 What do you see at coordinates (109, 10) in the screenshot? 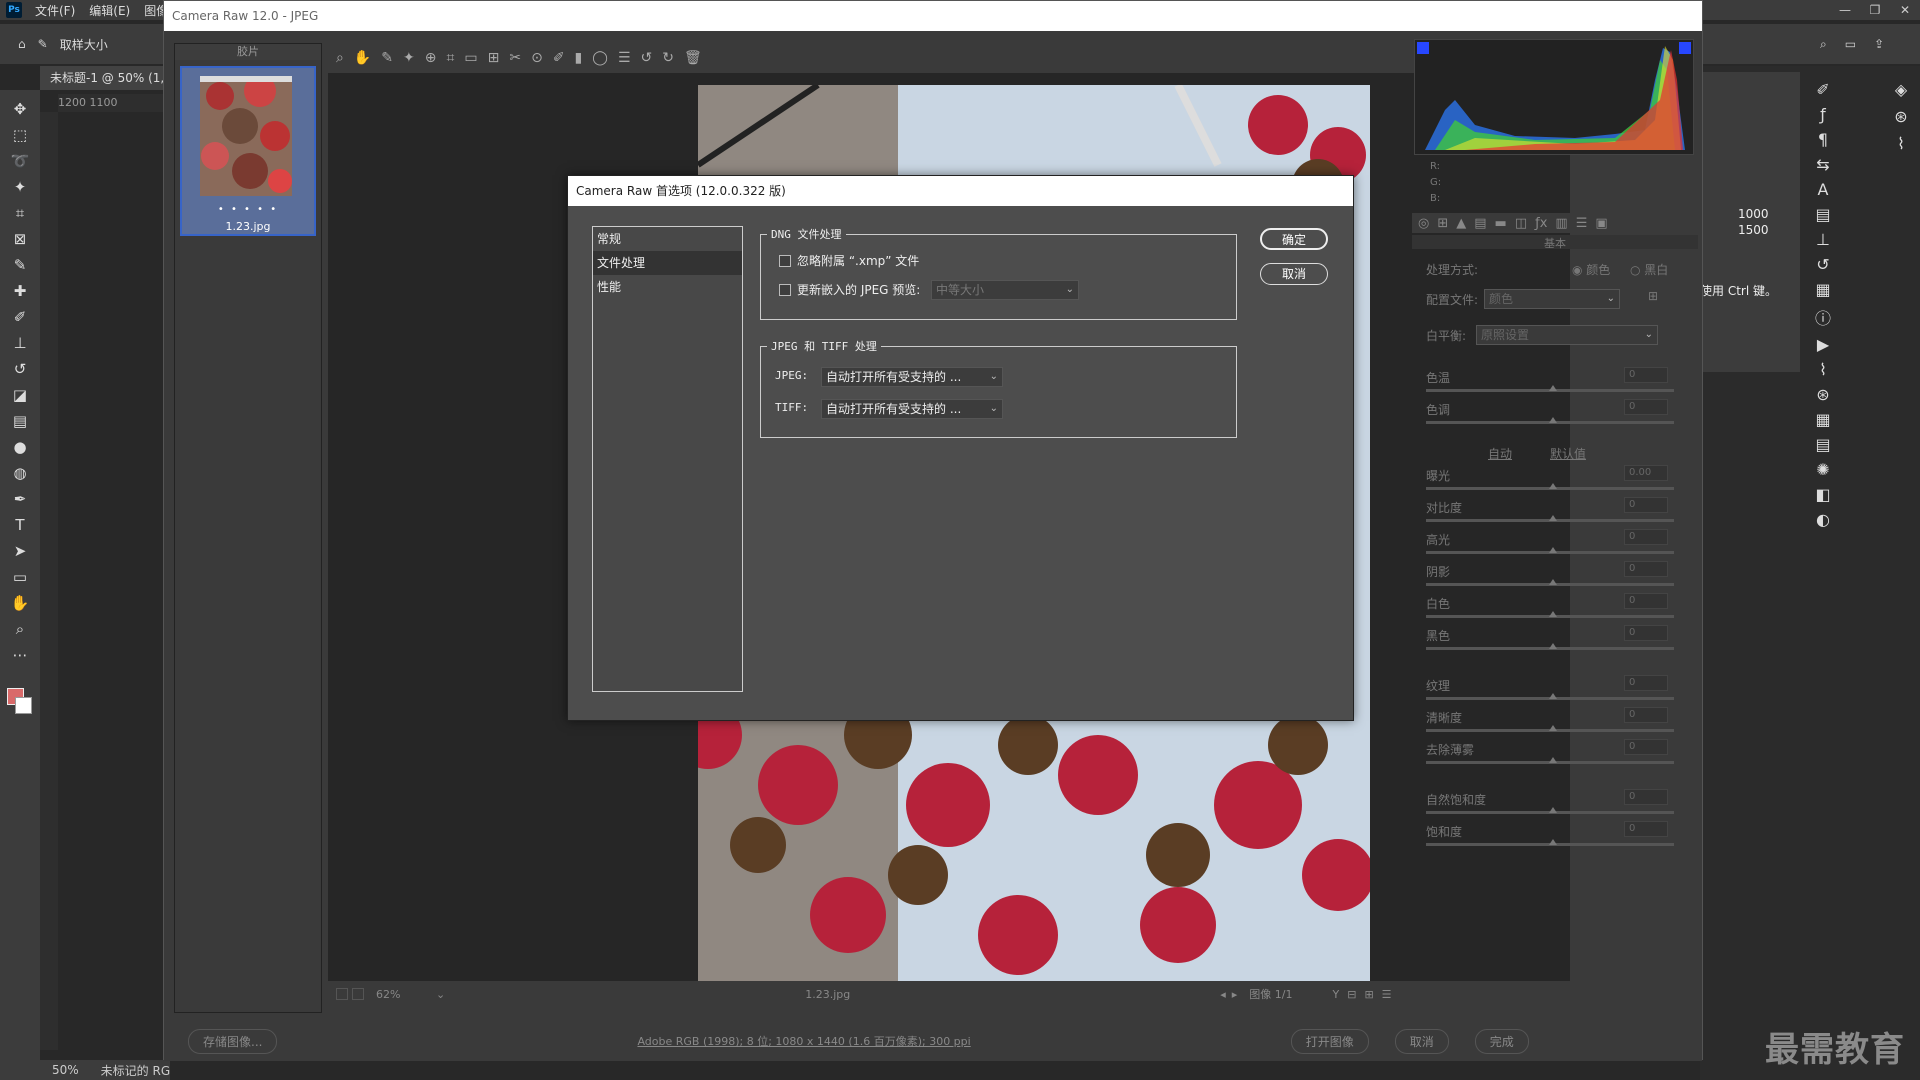
I see `menu-edit: 编辑(E)` at bounding box center [109, 10].